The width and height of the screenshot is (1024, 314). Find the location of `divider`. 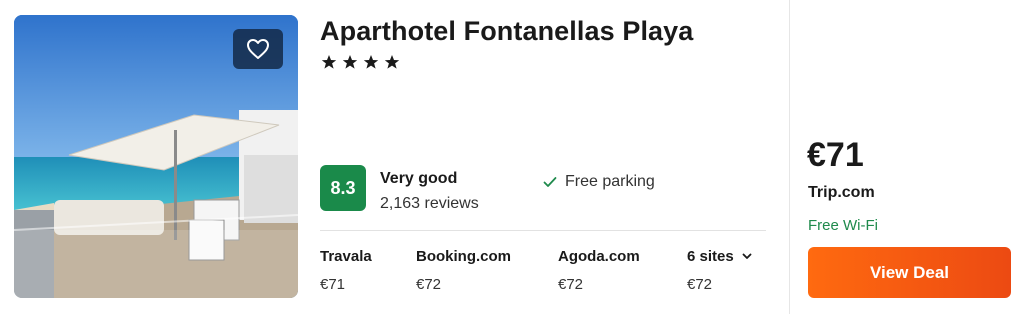

divider is located at coordinates (543, 230).